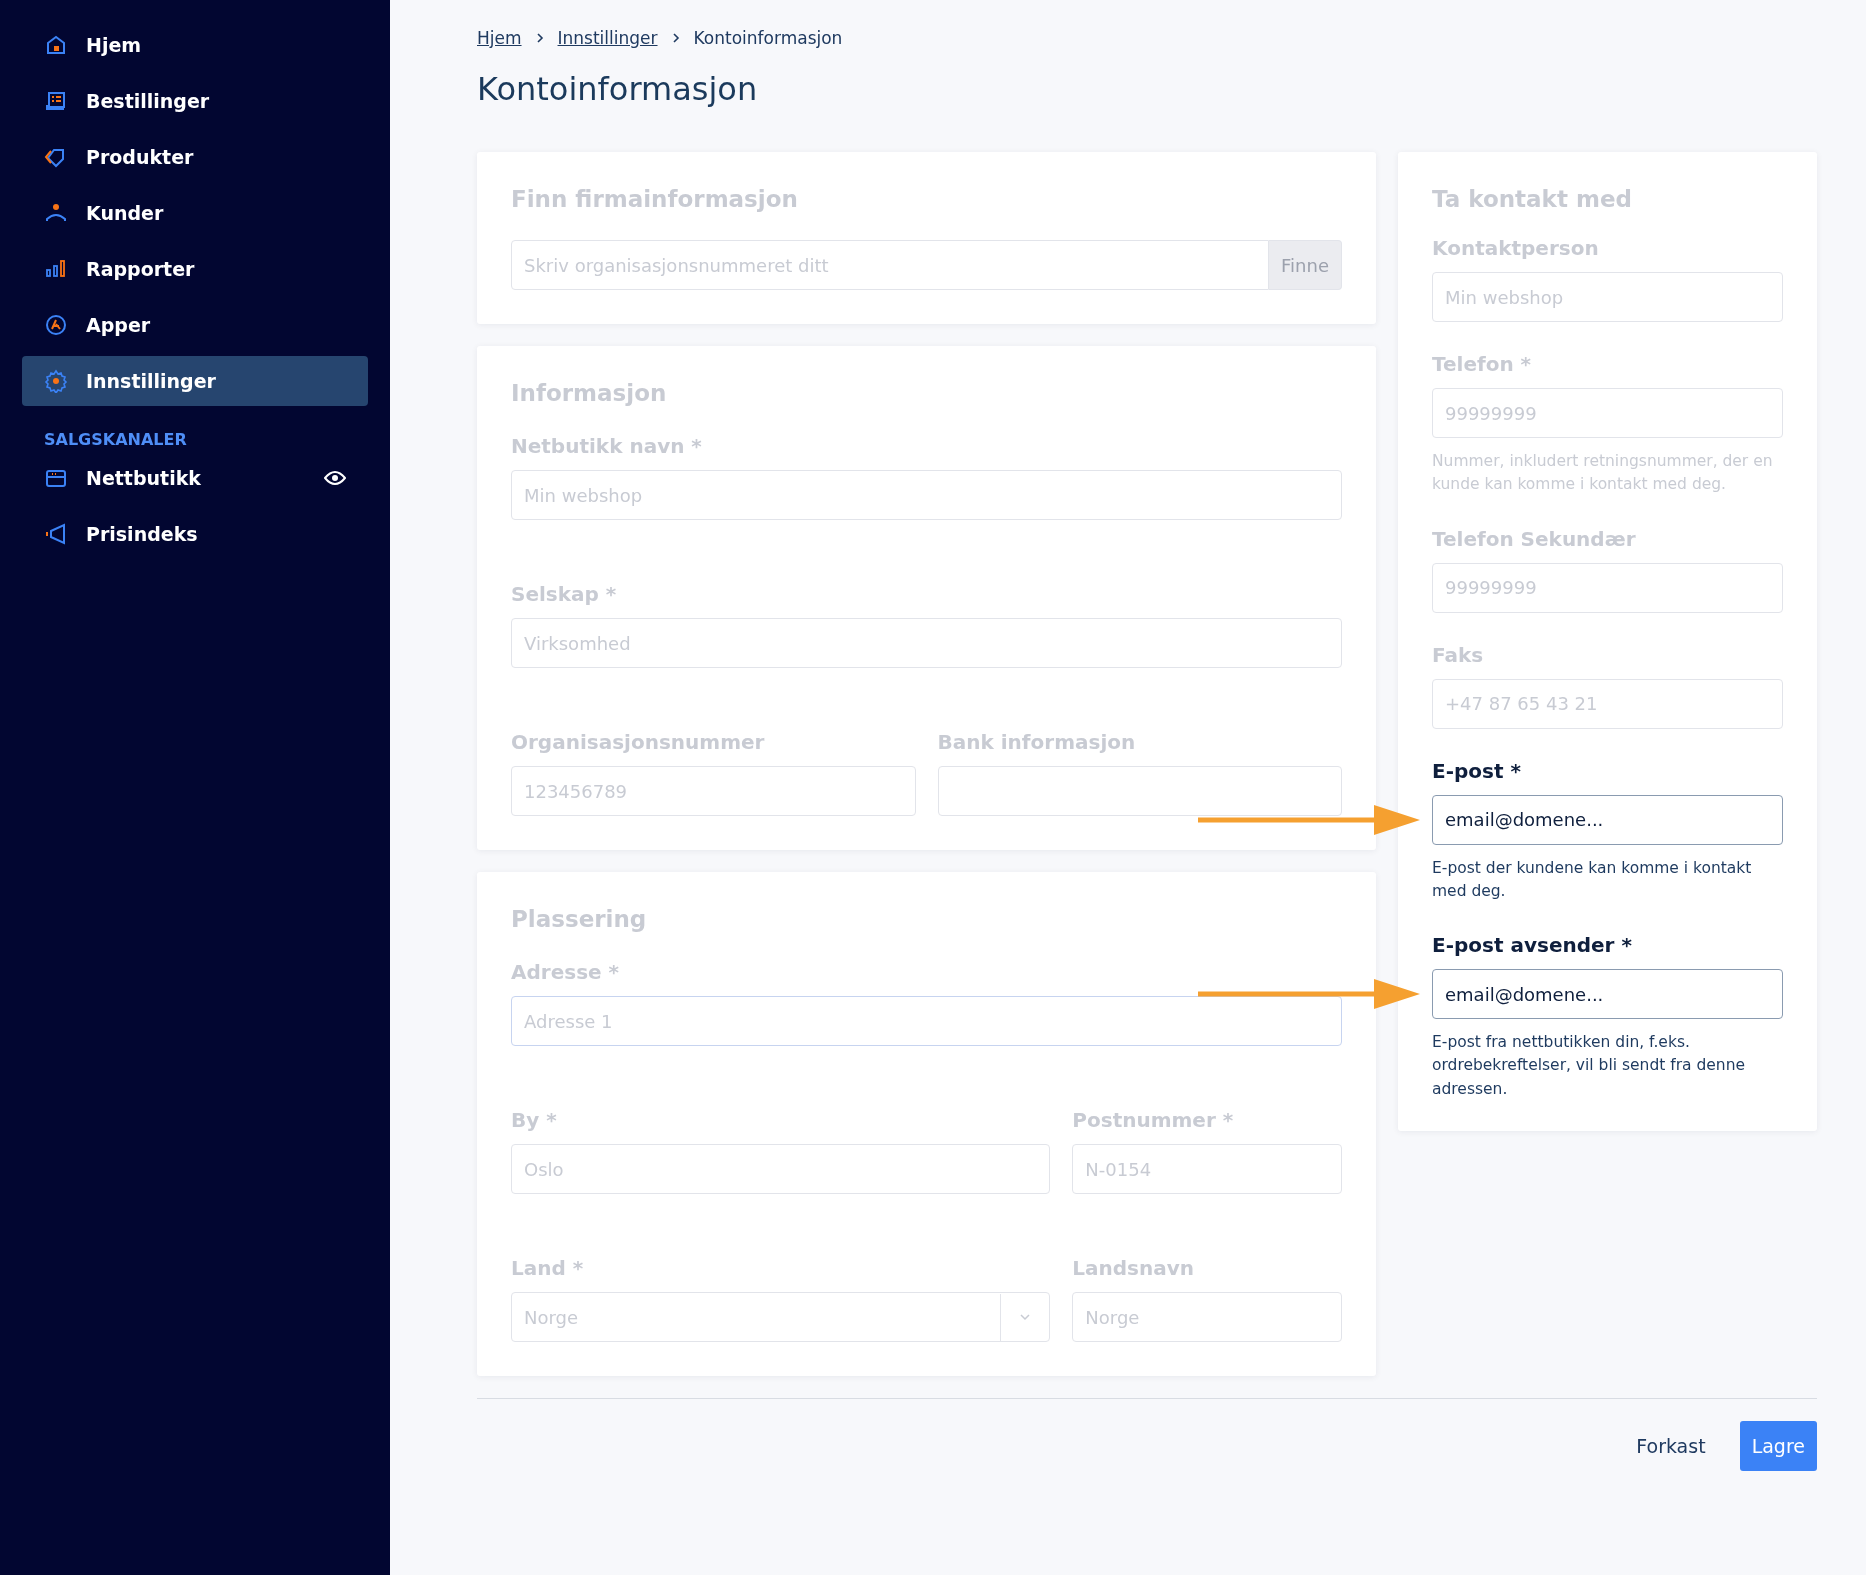 The width and height of the screenshot is (1866, 1575). What do you see at coordinates (195, 381) in the screenshot?
I see `sidebar-item: Innstillinger` at bounding box center [195, 381].